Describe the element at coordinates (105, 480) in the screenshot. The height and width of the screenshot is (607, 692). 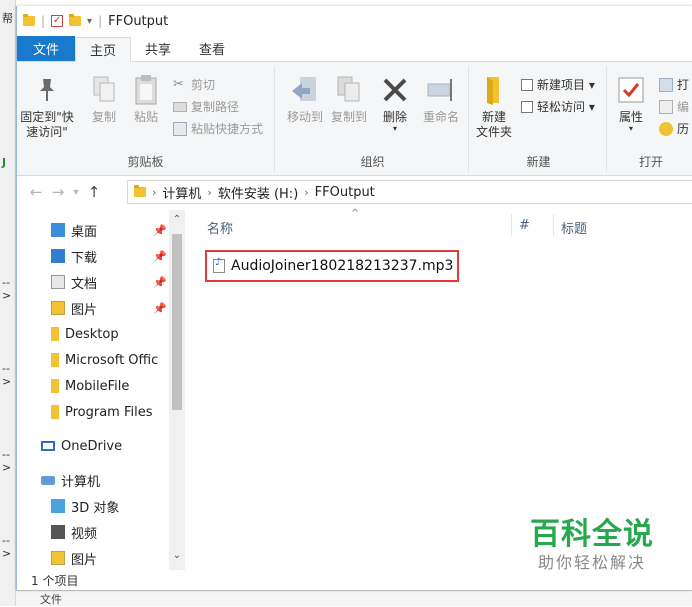
I see `nav-item-computer: 计算机` at that location.